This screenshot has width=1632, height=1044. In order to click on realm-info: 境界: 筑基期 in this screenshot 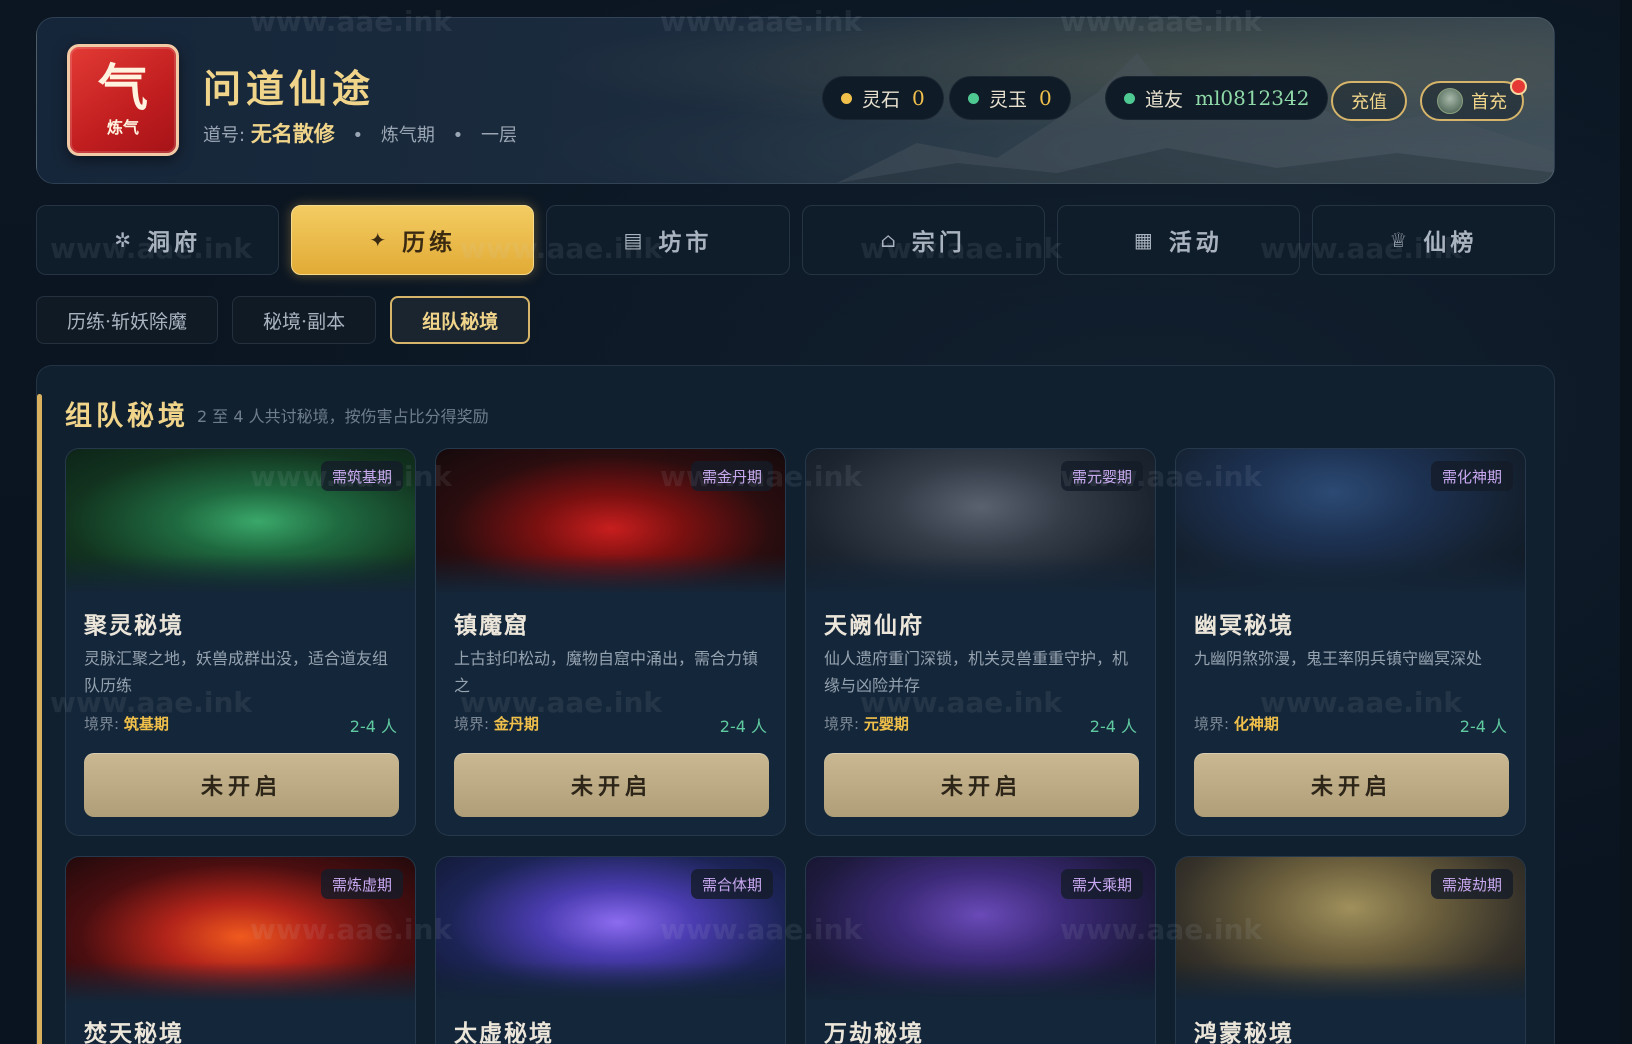, I will do `click(126, 723)`.